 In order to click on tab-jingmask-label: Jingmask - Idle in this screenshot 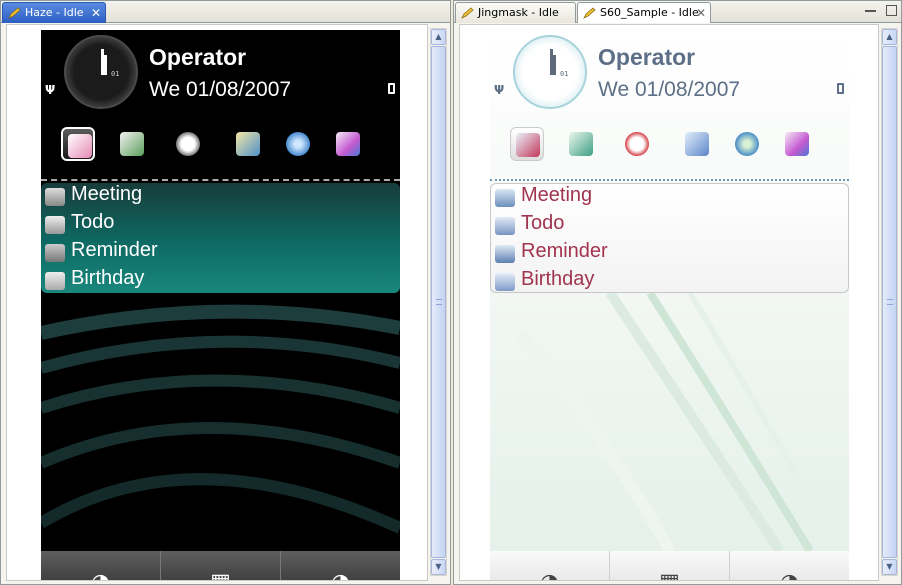, I will do `click(518, 12)`.